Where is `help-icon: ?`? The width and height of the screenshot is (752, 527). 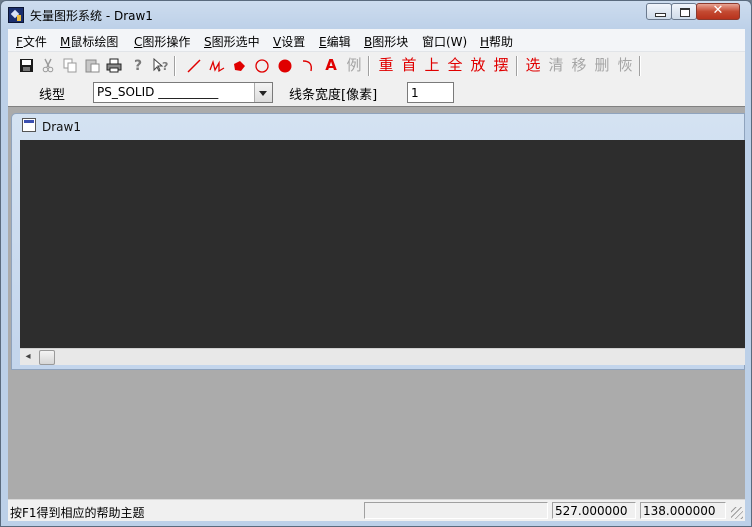
help-icon: ? is located at coordinates (138, 65).